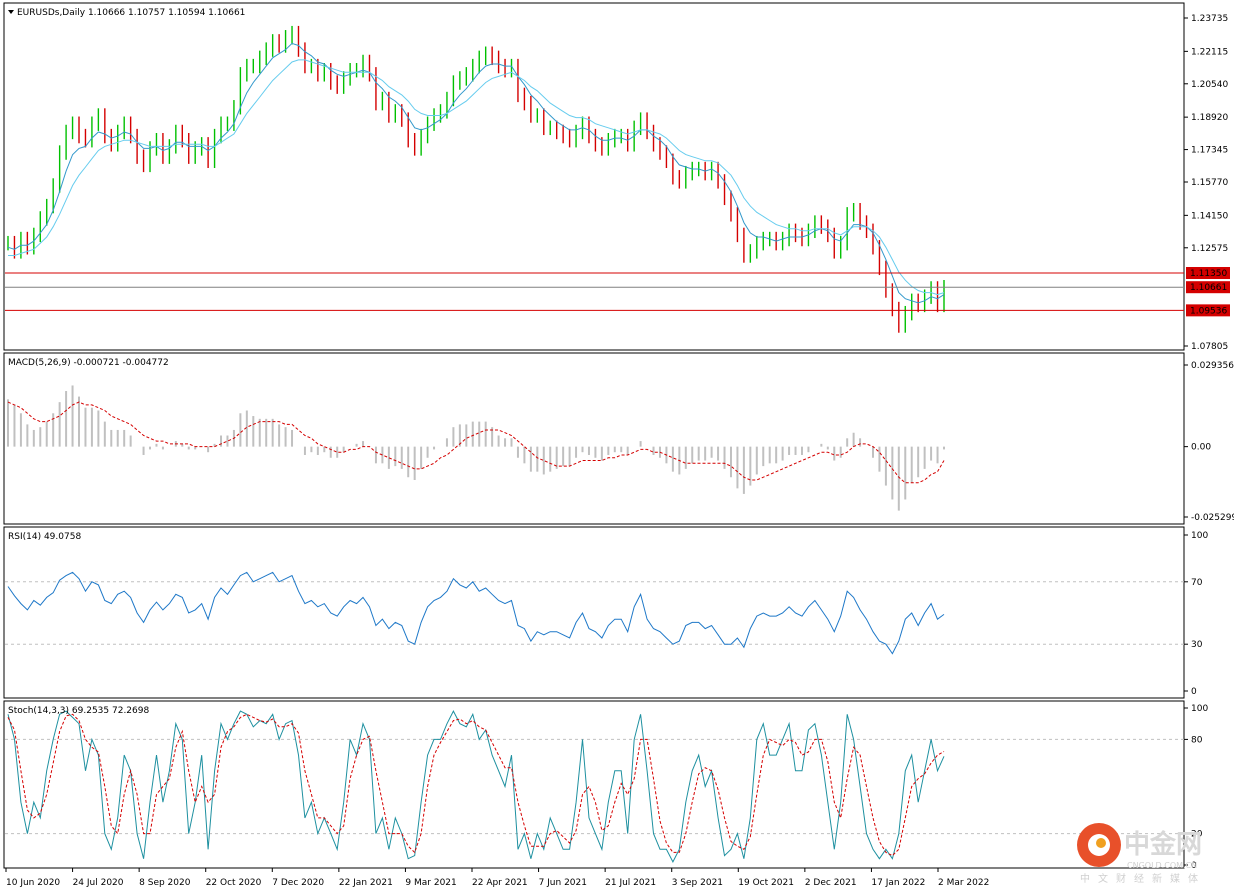  What do you see at coordinates (766, 883) in the screenshot?
I see `x-tick-label: 19 Oct 2021` at bounding box center [766, 883].